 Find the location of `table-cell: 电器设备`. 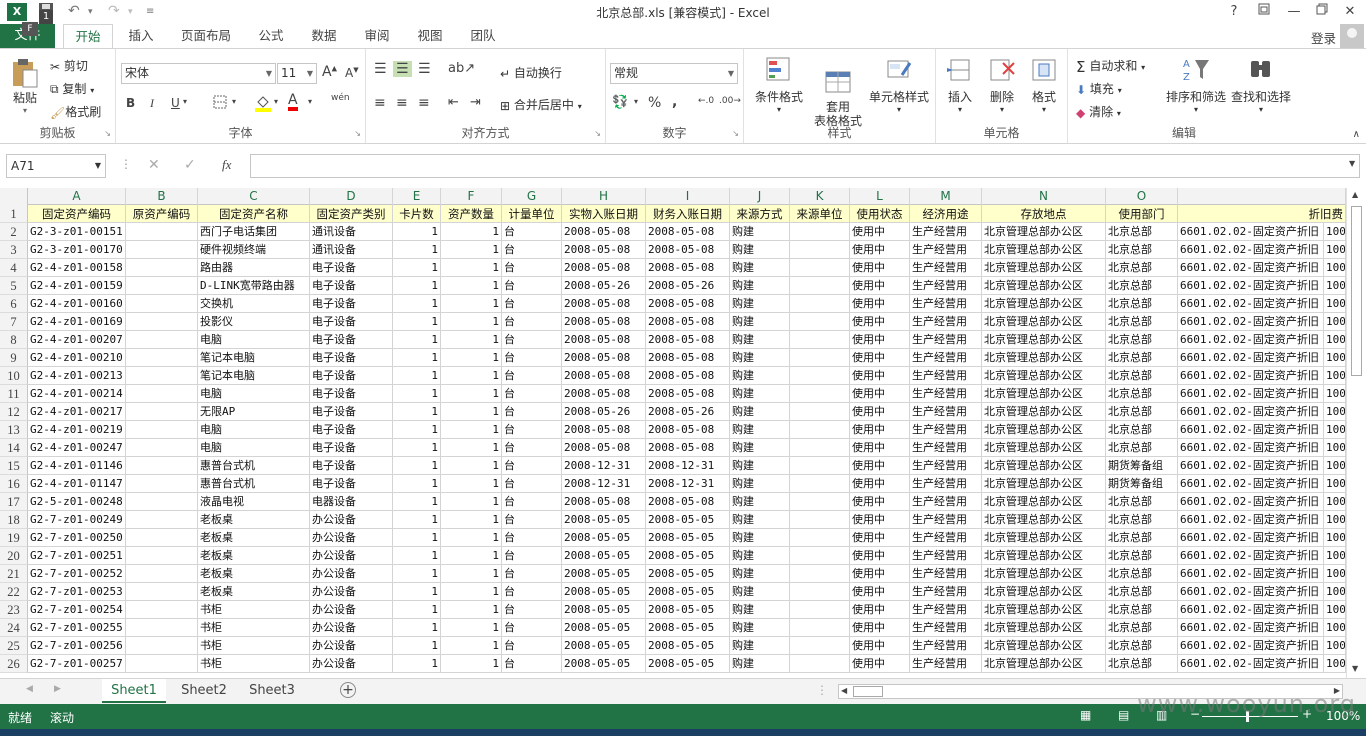

table-cell: 电器设备 is located at coordinates (351, 502).